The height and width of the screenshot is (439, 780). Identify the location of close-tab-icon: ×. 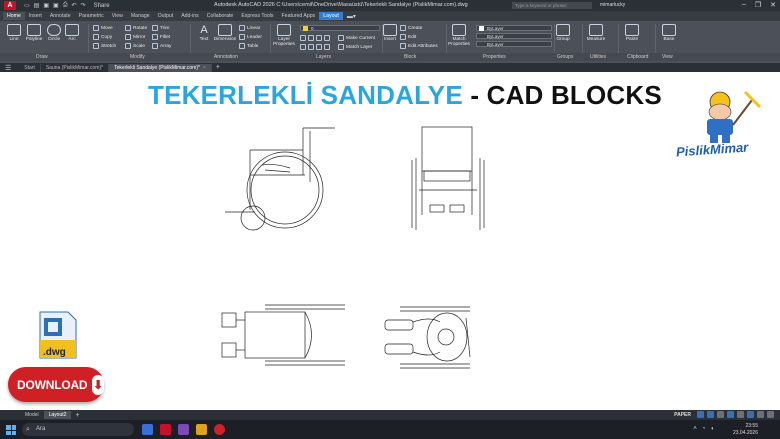
(204, 68).